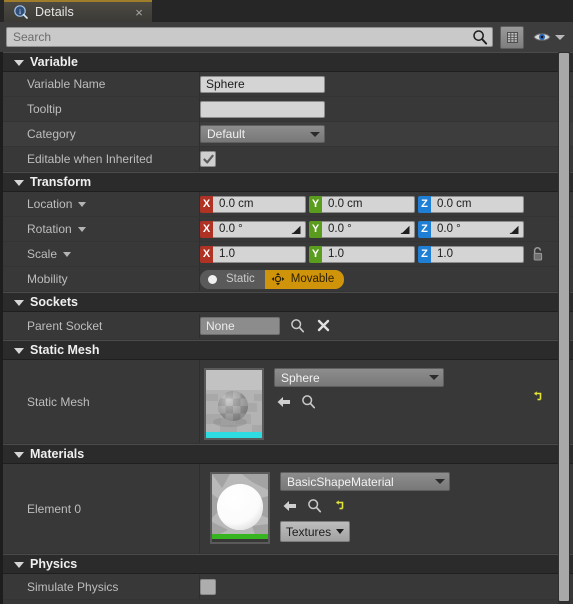  Describe the element at coordinates (286, 11) in the screenshot. I see `tab-strip: i Details ×` at that location.